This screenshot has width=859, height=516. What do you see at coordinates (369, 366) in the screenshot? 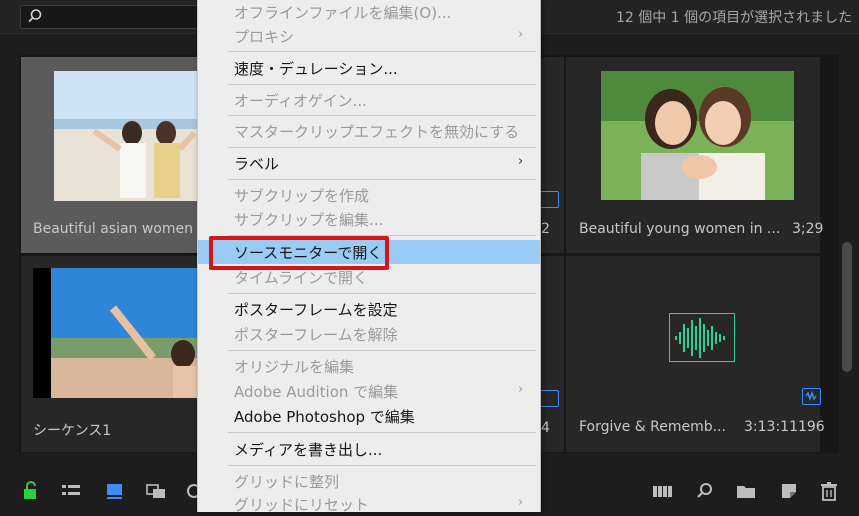
I see `menu-item-edit-original: オリジナルを編集` at bounding box center [369, 366].